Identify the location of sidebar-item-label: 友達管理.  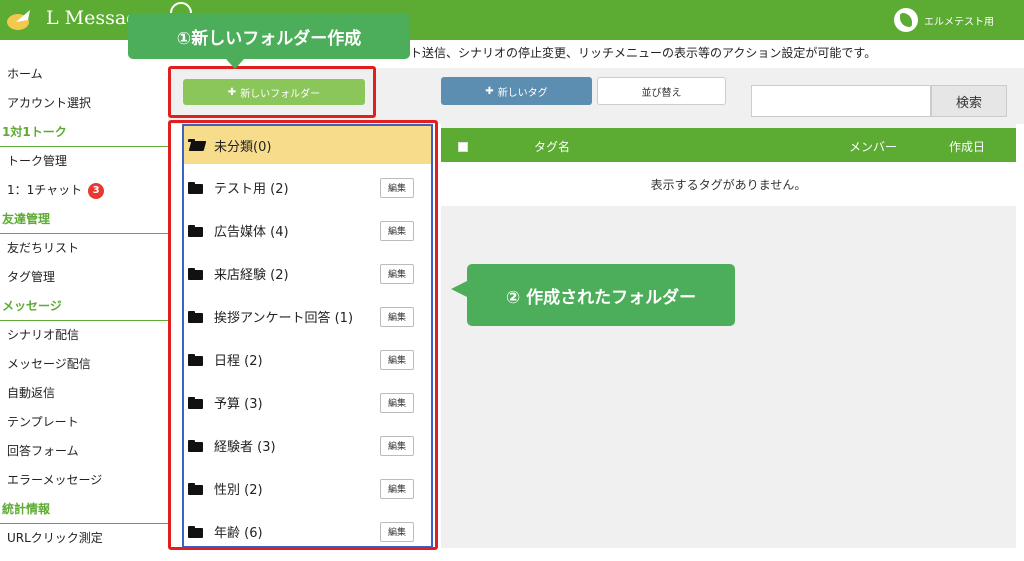
(26, 219).